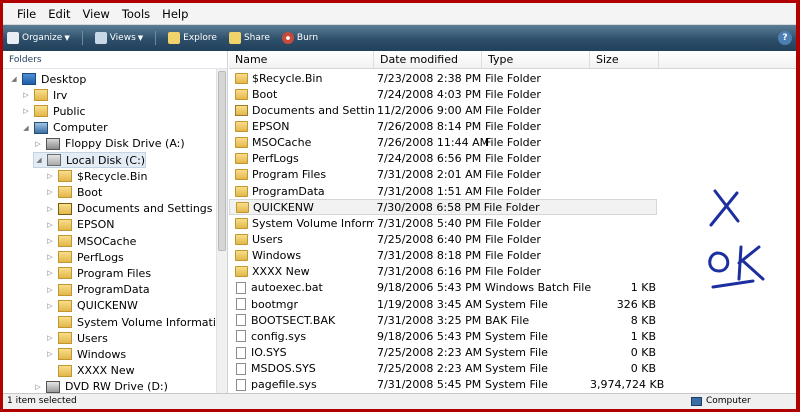 Image resolution: width=800 pixels, height=412 pixels. I want to click on tree-item-label: Desktop, so click(64, 79).